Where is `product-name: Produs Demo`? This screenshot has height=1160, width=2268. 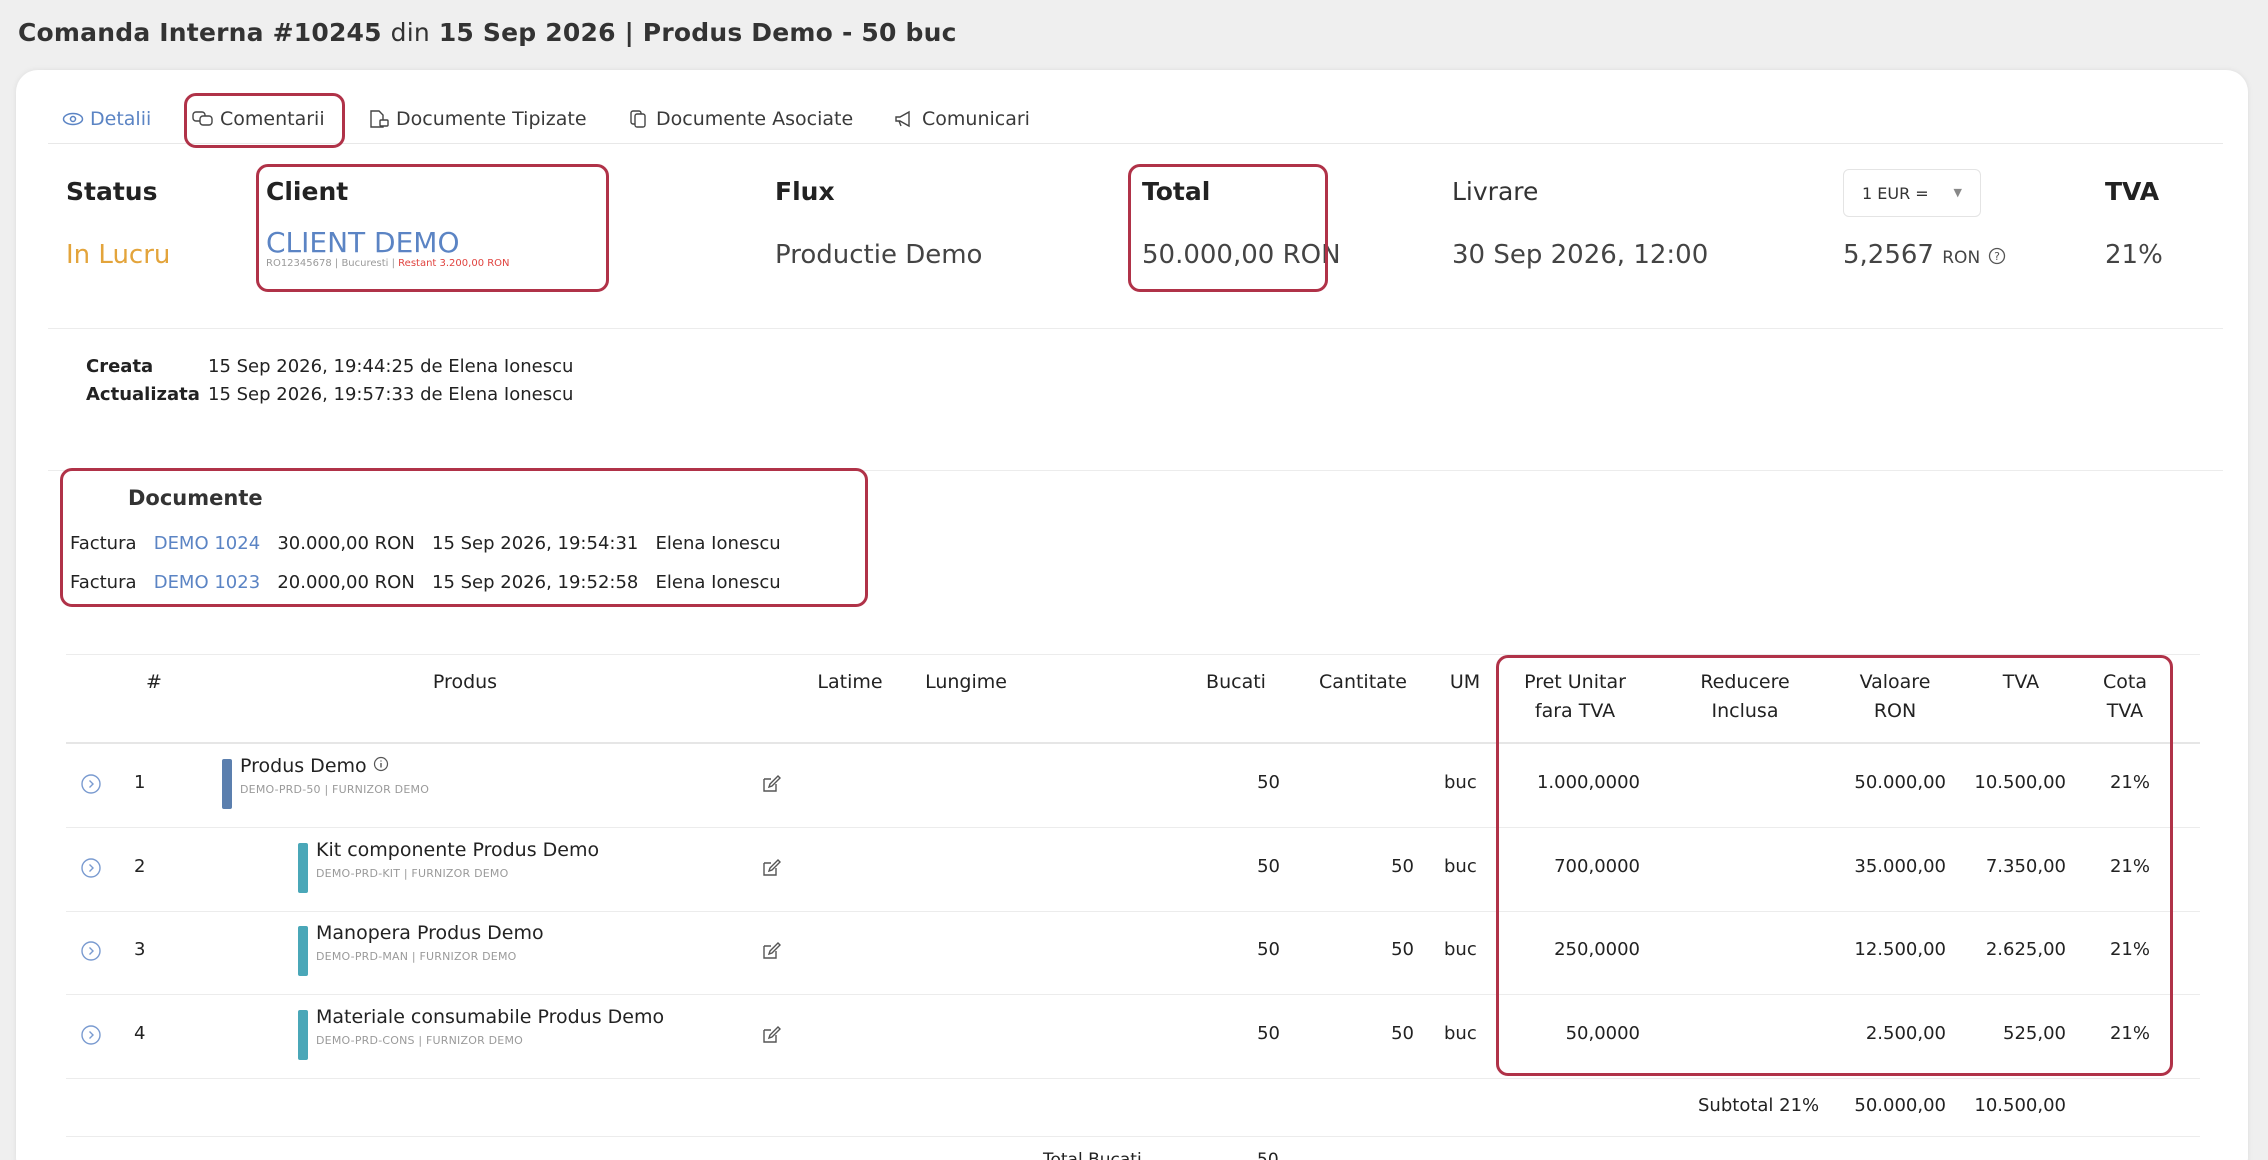 product-name: Produs Demo is located at coordinates (314, 766).